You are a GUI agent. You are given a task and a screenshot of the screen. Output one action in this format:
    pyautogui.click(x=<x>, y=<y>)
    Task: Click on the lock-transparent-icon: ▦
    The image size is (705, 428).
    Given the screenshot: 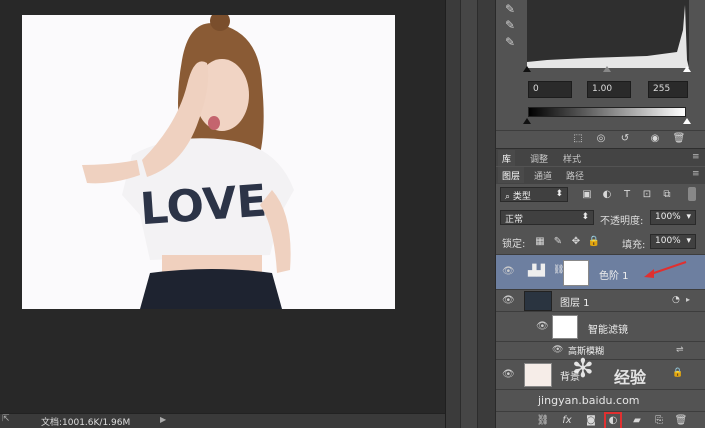 What is the action you would take?
    pyautogui.click(x=540, y=242)
    